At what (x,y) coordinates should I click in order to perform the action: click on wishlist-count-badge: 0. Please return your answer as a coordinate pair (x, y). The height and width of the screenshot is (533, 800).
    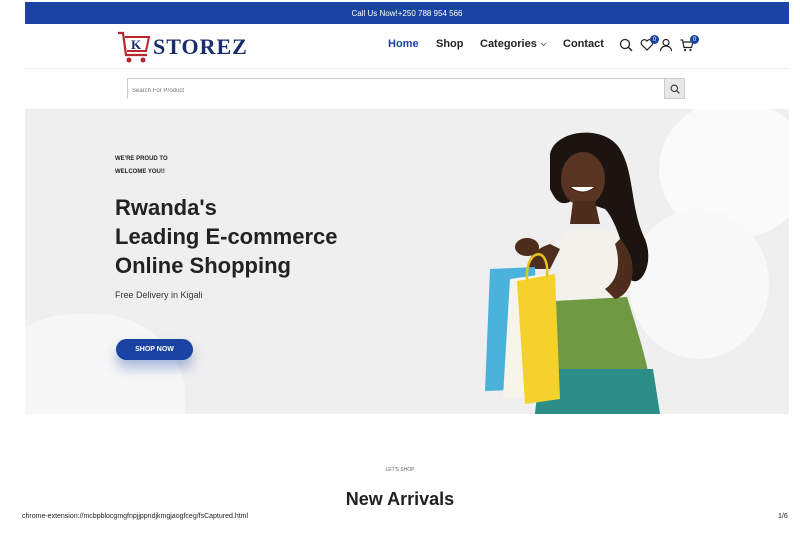
    Looking at the image, I should click on (654, 39).